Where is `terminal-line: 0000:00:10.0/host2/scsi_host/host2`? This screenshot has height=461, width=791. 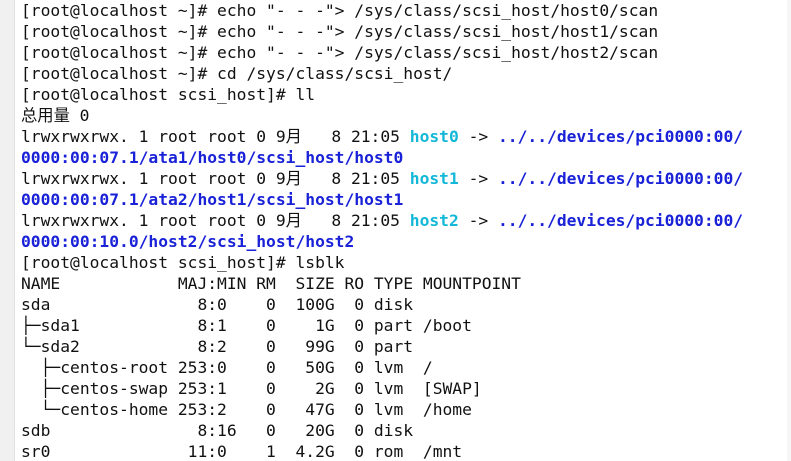
terminal-line: 0000:00:10.0/host2/scsi_host/host2 is located at coordinates (406, 241).